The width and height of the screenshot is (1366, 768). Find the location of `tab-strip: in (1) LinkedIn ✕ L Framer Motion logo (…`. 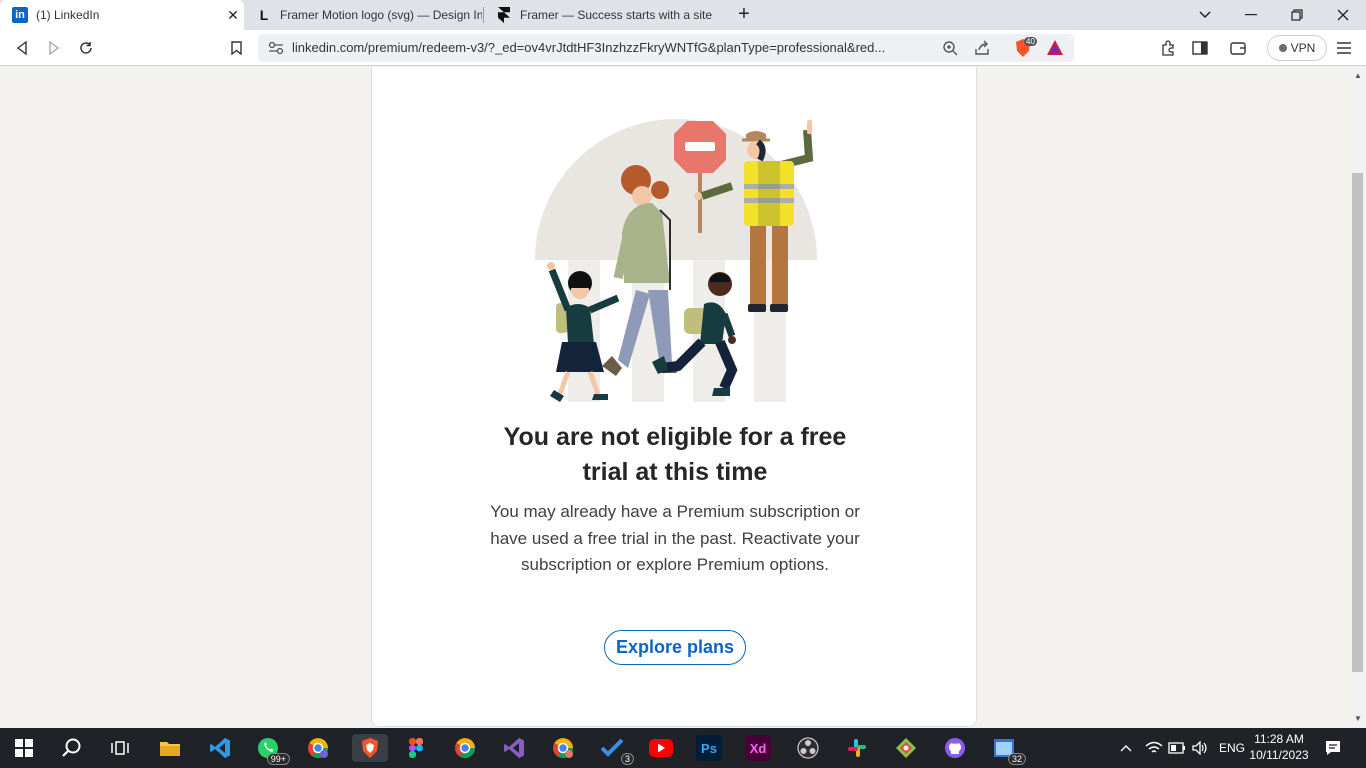

tab-strip: in (1) LinkedIn ✕ L Framer Motion logo (… is located at coordinates (683, 15).